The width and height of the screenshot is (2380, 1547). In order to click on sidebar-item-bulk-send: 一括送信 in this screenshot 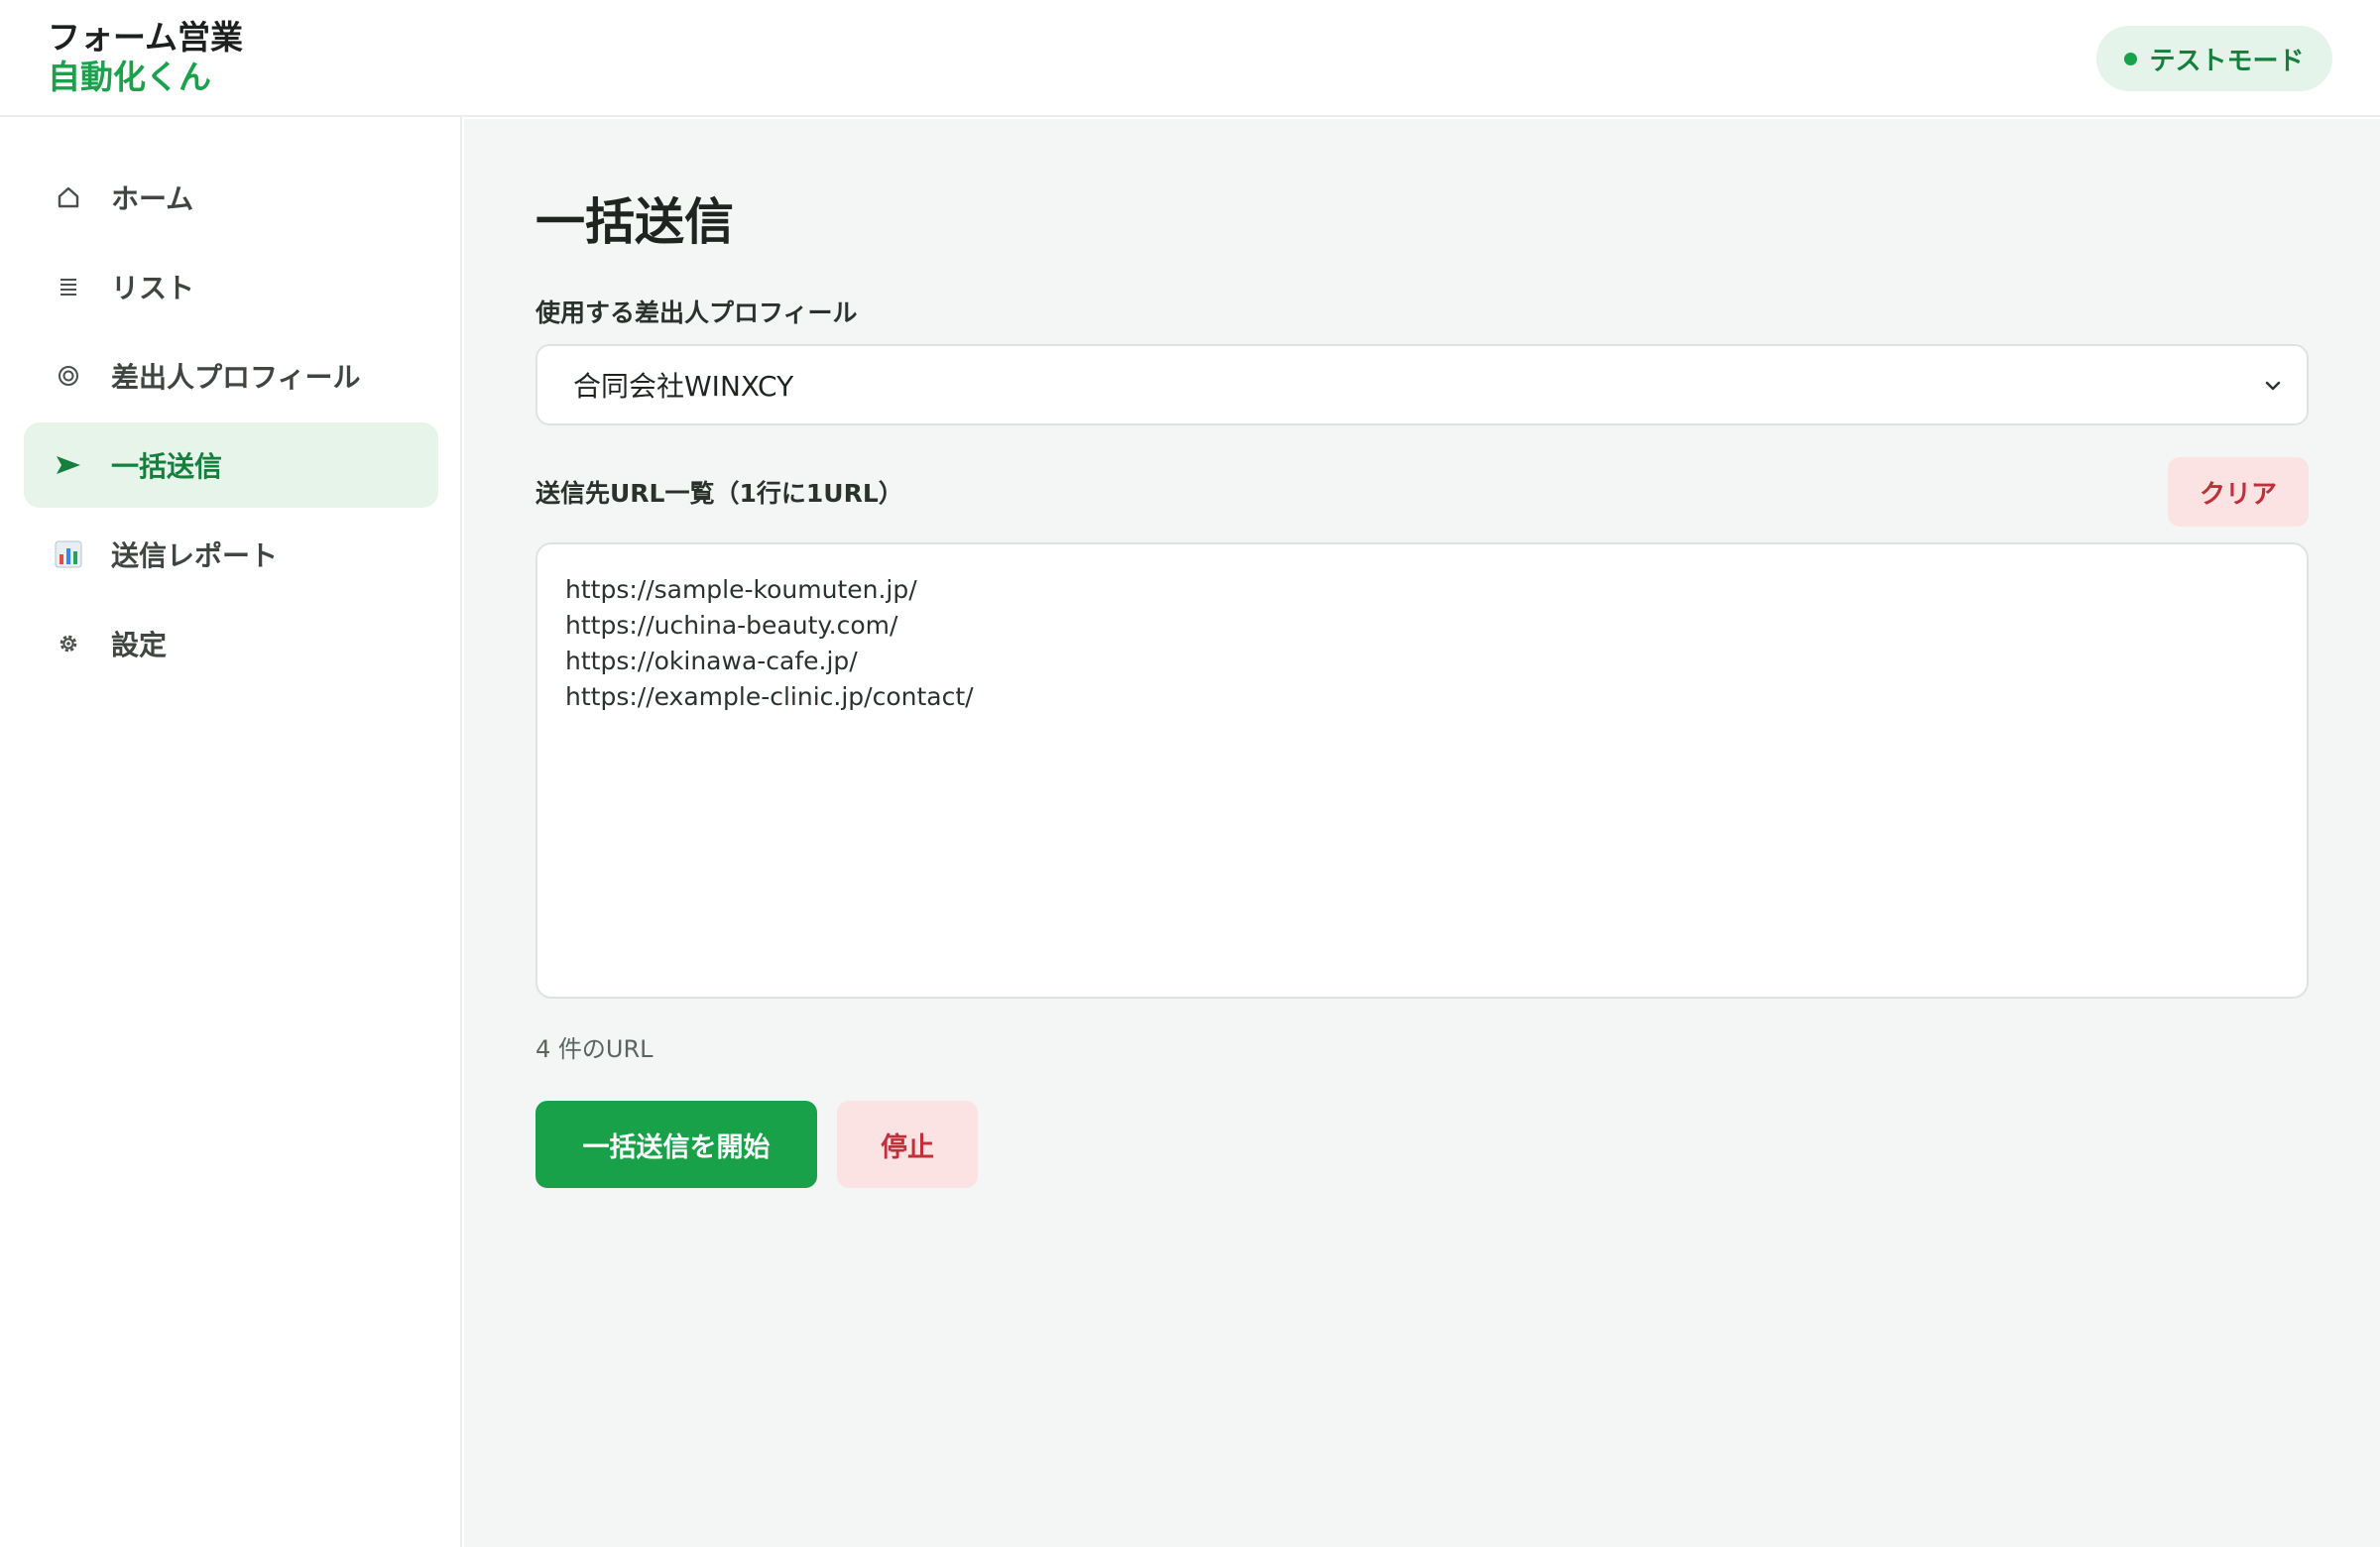, I will do `click(231, 465)`.